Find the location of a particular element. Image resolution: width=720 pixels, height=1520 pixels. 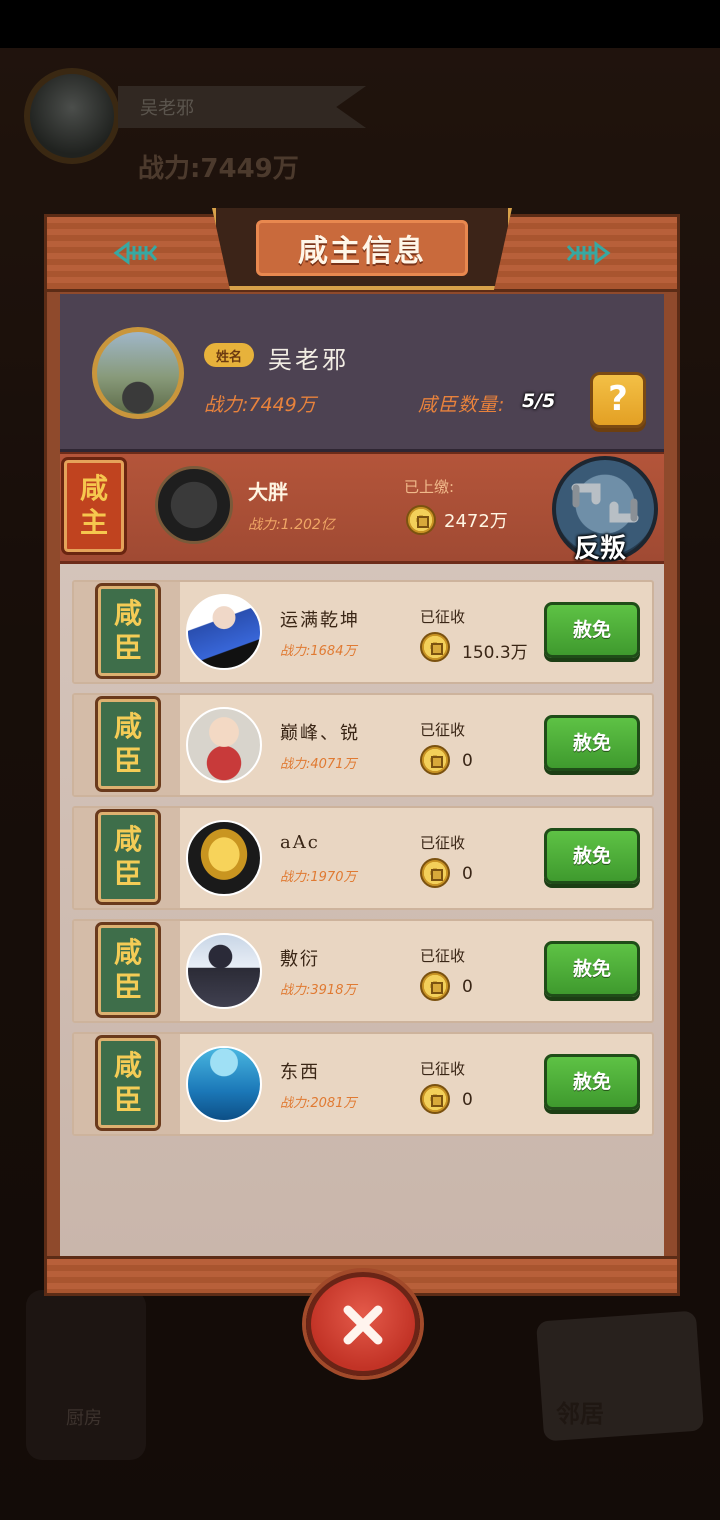

rebel-label: 反叛 is located at coordinates (600, 549).